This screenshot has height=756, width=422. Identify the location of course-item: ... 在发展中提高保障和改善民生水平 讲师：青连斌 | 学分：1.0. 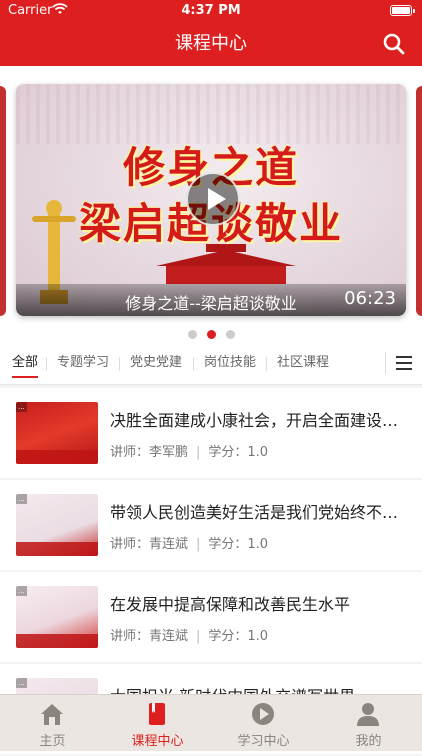
(211, 617).